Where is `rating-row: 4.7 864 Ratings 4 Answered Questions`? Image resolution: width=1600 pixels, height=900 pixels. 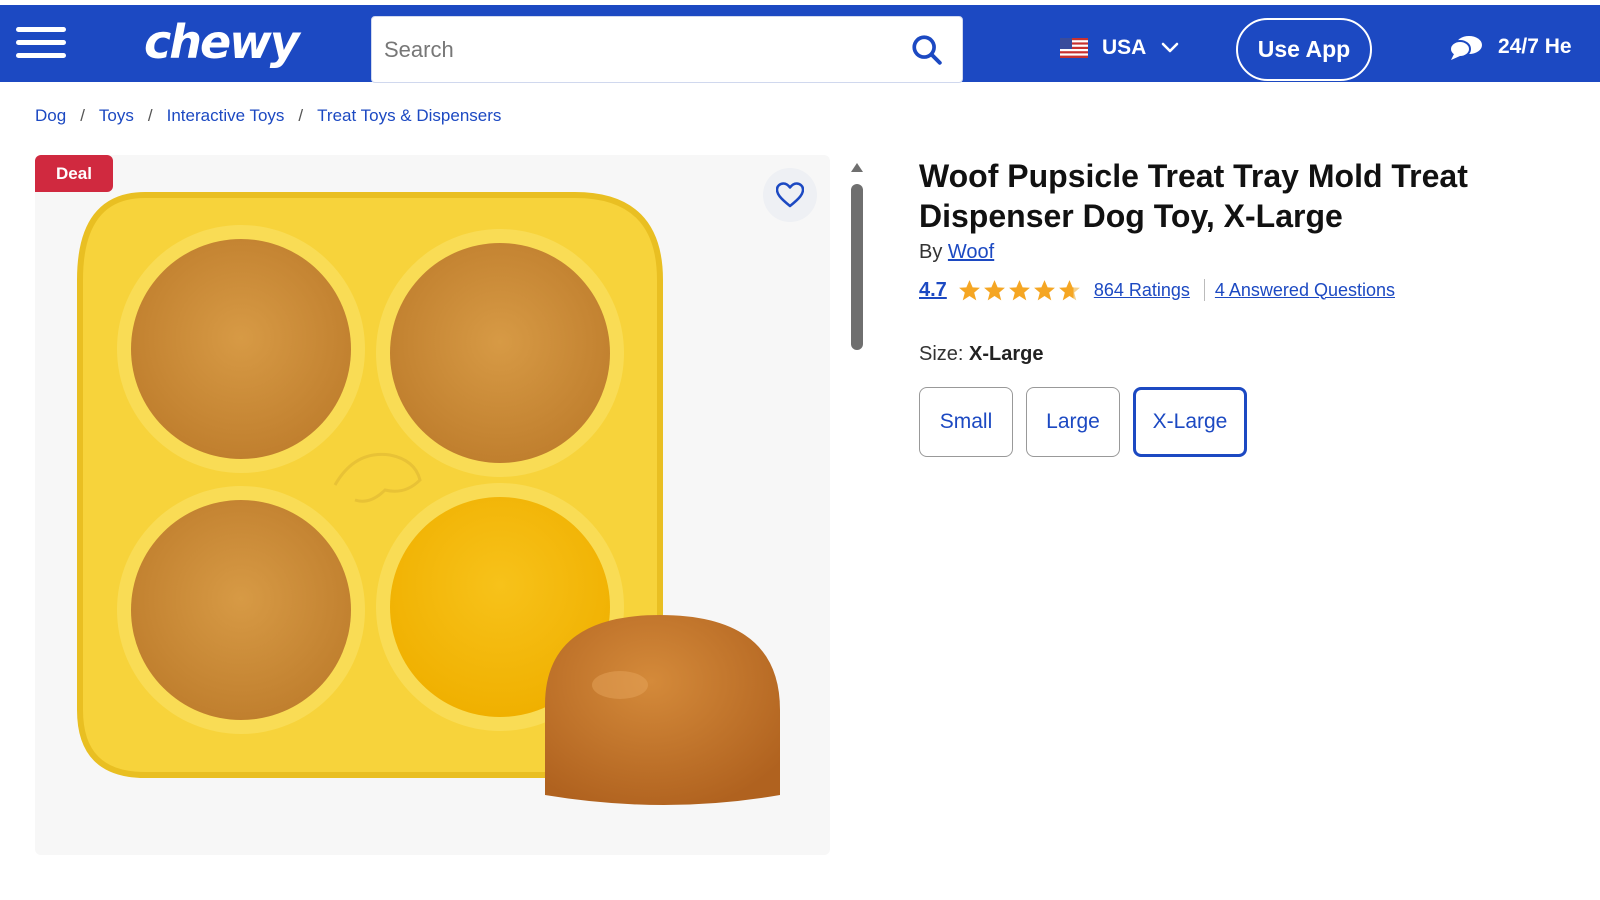 rating-row: 4.7 864 Ratings 4 Answered Questions is located at coordinates (1157, 290).